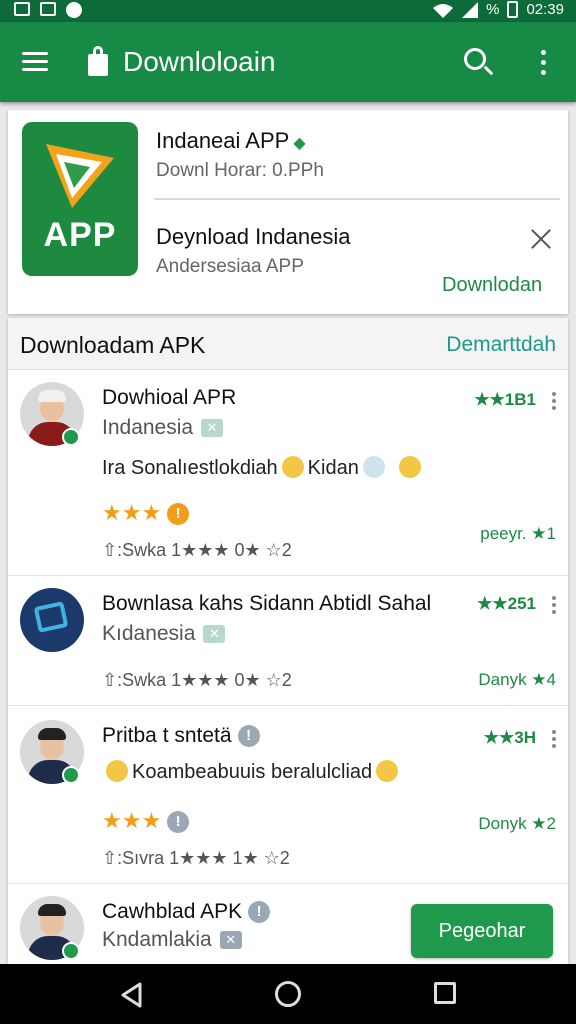  What do you see at coordinates (178, 514) in the screenshot?
I see `warning-icon: !` at bounding box center [178, 514].